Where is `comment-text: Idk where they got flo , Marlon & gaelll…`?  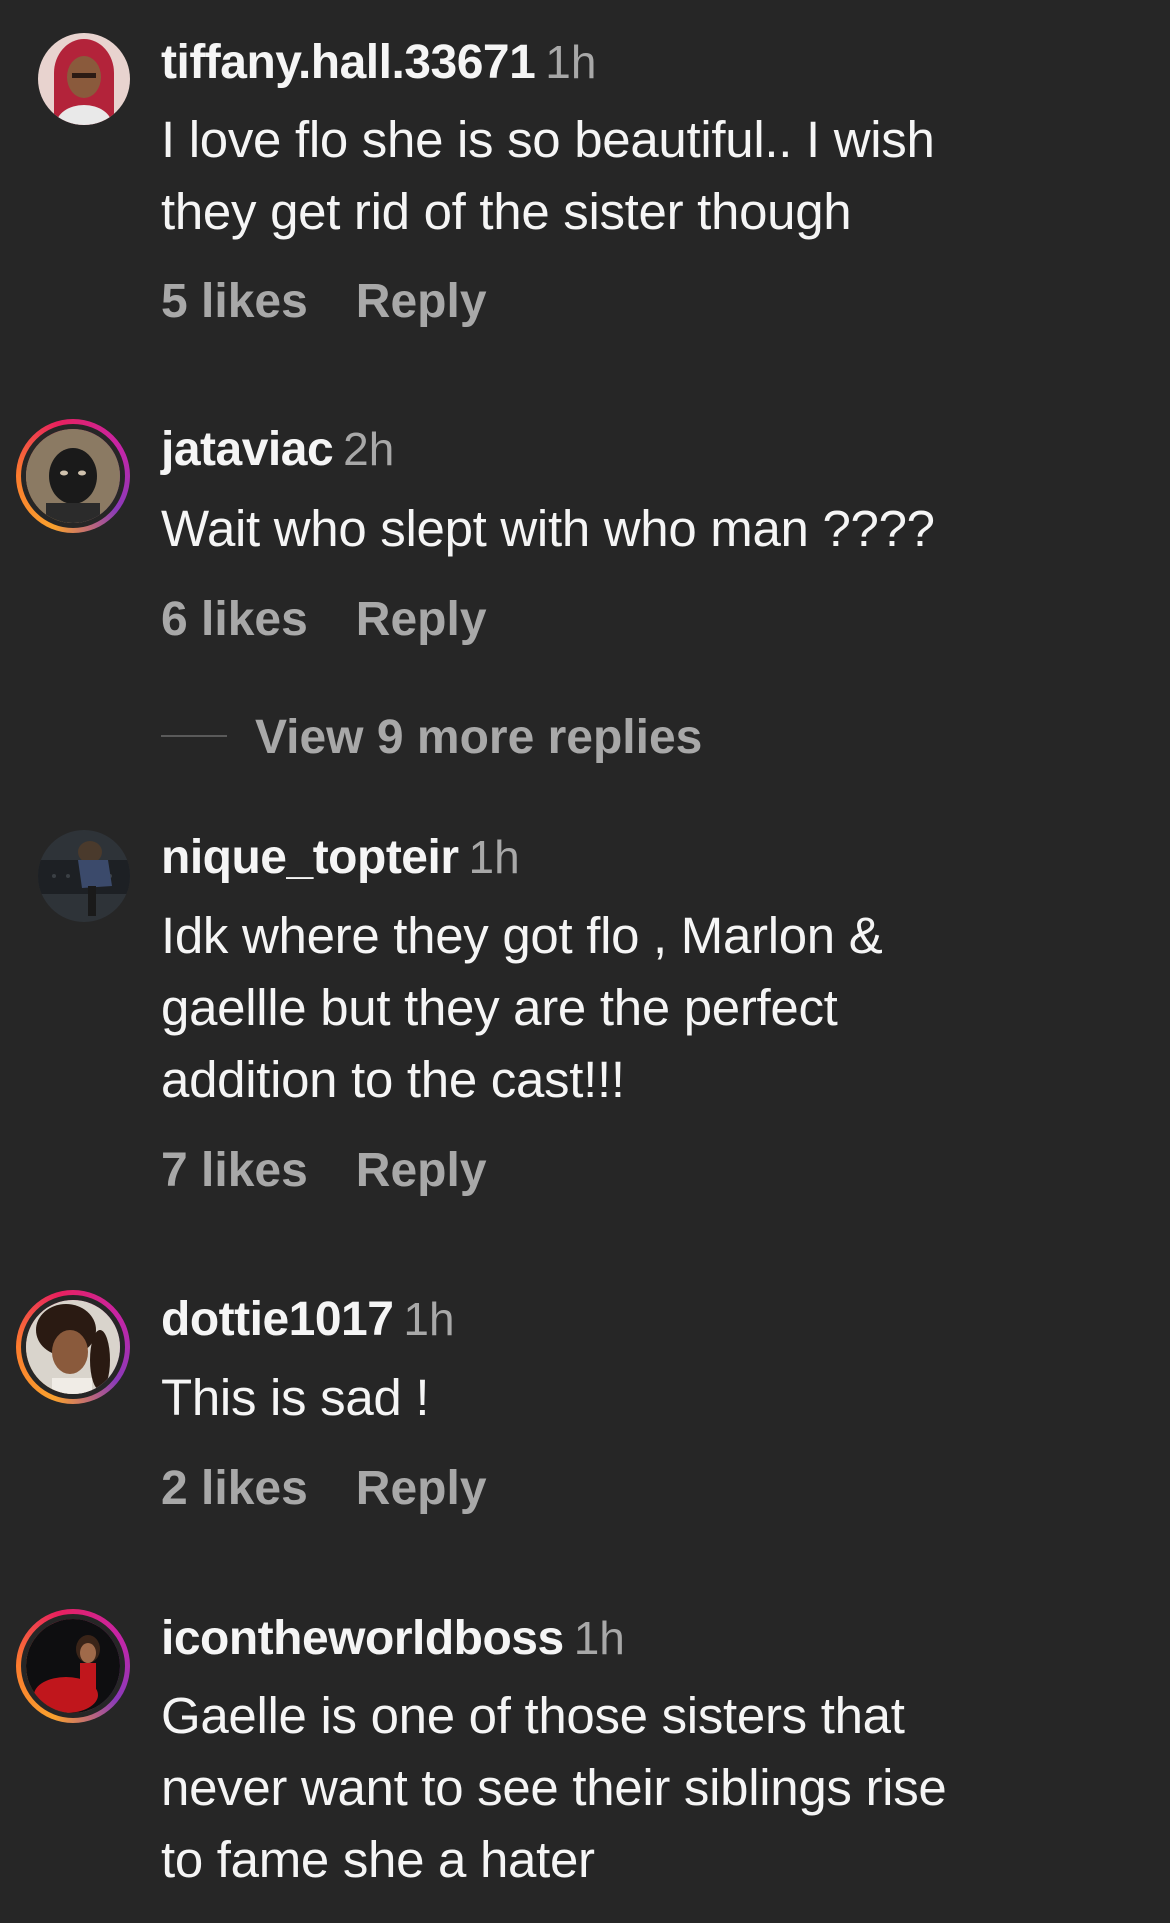 comment-text: Idk where they got flo , Marlon & gaelll… is located at coordinates (522, 1007).